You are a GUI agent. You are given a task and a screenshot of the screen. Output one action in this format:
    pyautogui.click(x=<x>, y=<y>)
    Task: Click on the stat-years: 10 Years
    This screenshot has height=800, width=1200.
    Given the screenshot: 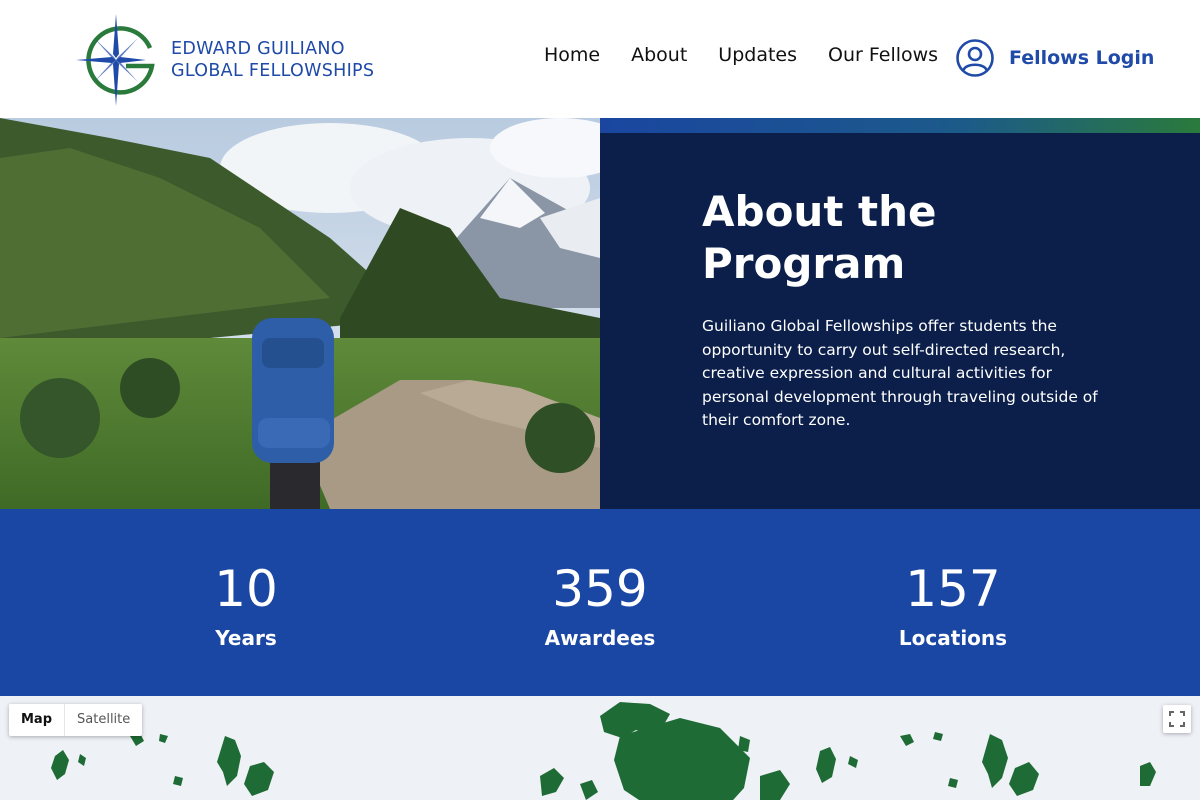 What is the action you would take?
    pyautogui.click(x=246, y=605)
    